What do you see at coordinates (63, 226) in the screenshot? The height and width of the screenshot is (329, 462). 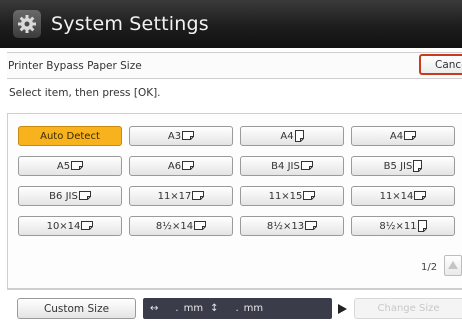 I see `paper-size-label: 10×14` at bounding box center [63, 226].